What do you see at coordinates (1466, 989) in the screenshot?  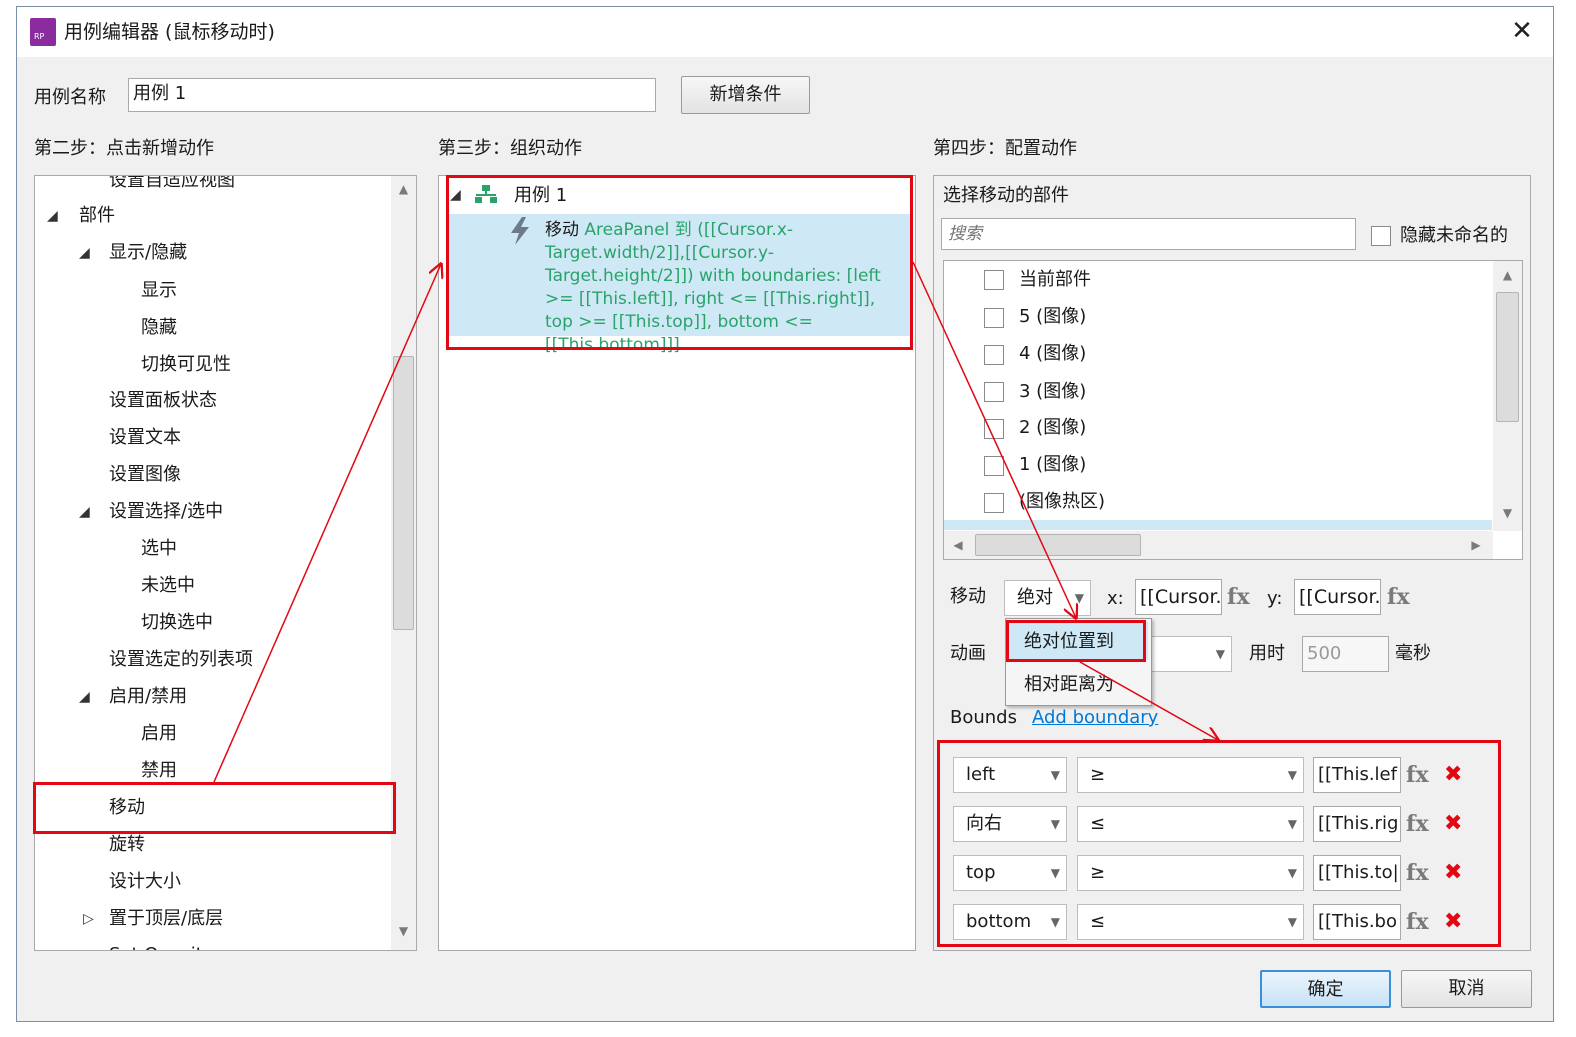 I see `cancel-button: 取消` at bounding box center [1466, 989].